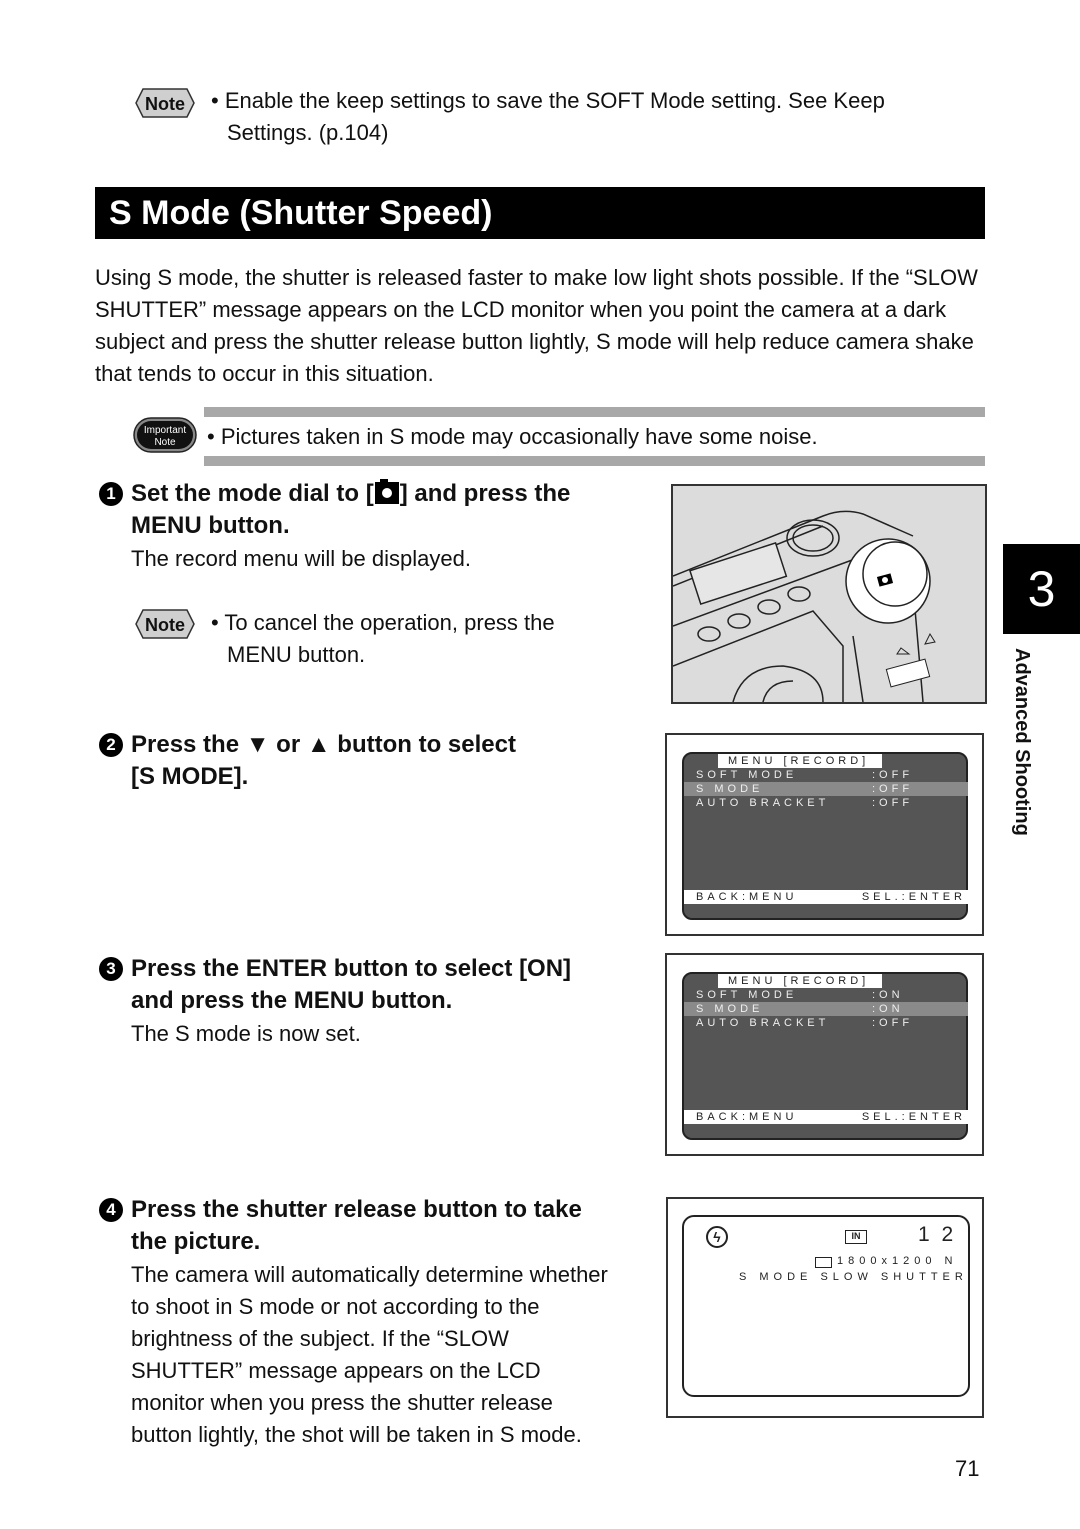  What do you see at coordinates (165, 442) in the screenshot?
I see `important-badge-line2: Note` at bounding box center [165, 442].